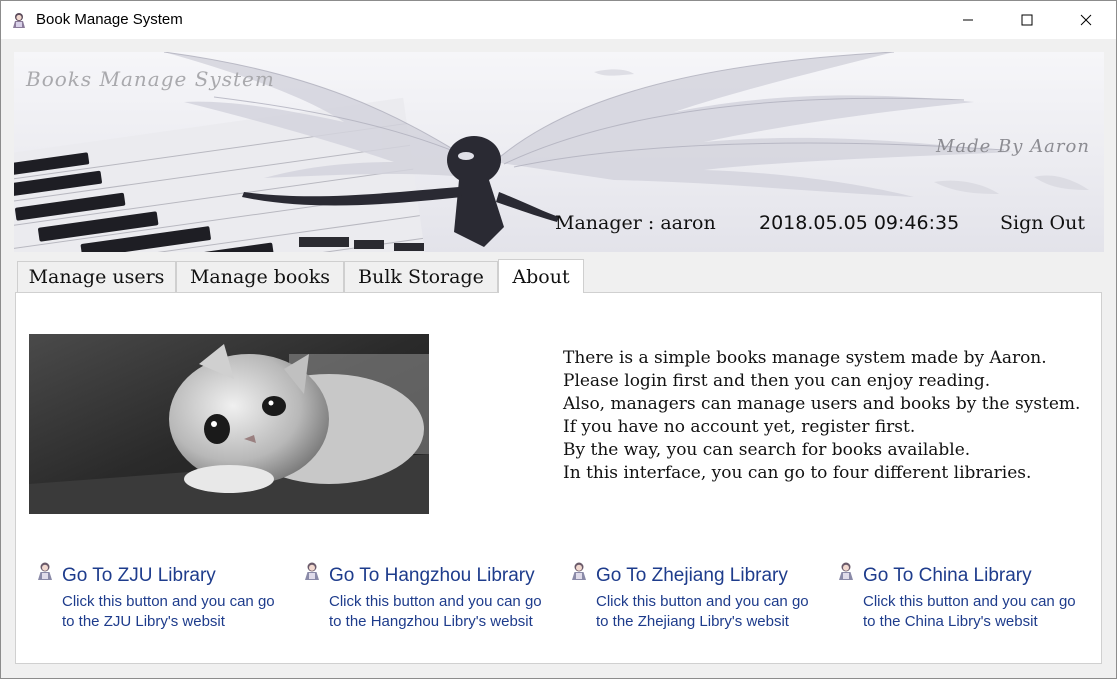 The image size is (1117, 679). What do you see at coordinates (139, 575) in the screenshot?
I see `library-title: Go To ZJU Library` at bounding box center [139, 575].